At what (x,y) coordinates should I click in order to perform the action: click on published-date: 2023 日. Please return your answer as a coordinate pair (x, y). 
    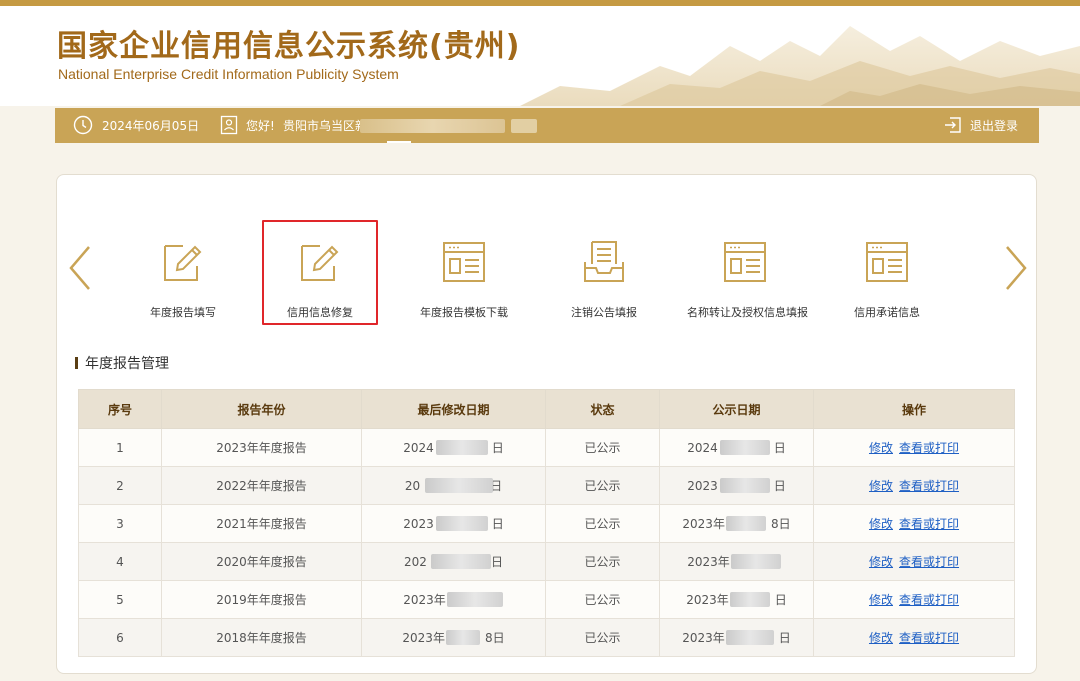
    Looking at the image, I should click on (736, 485).